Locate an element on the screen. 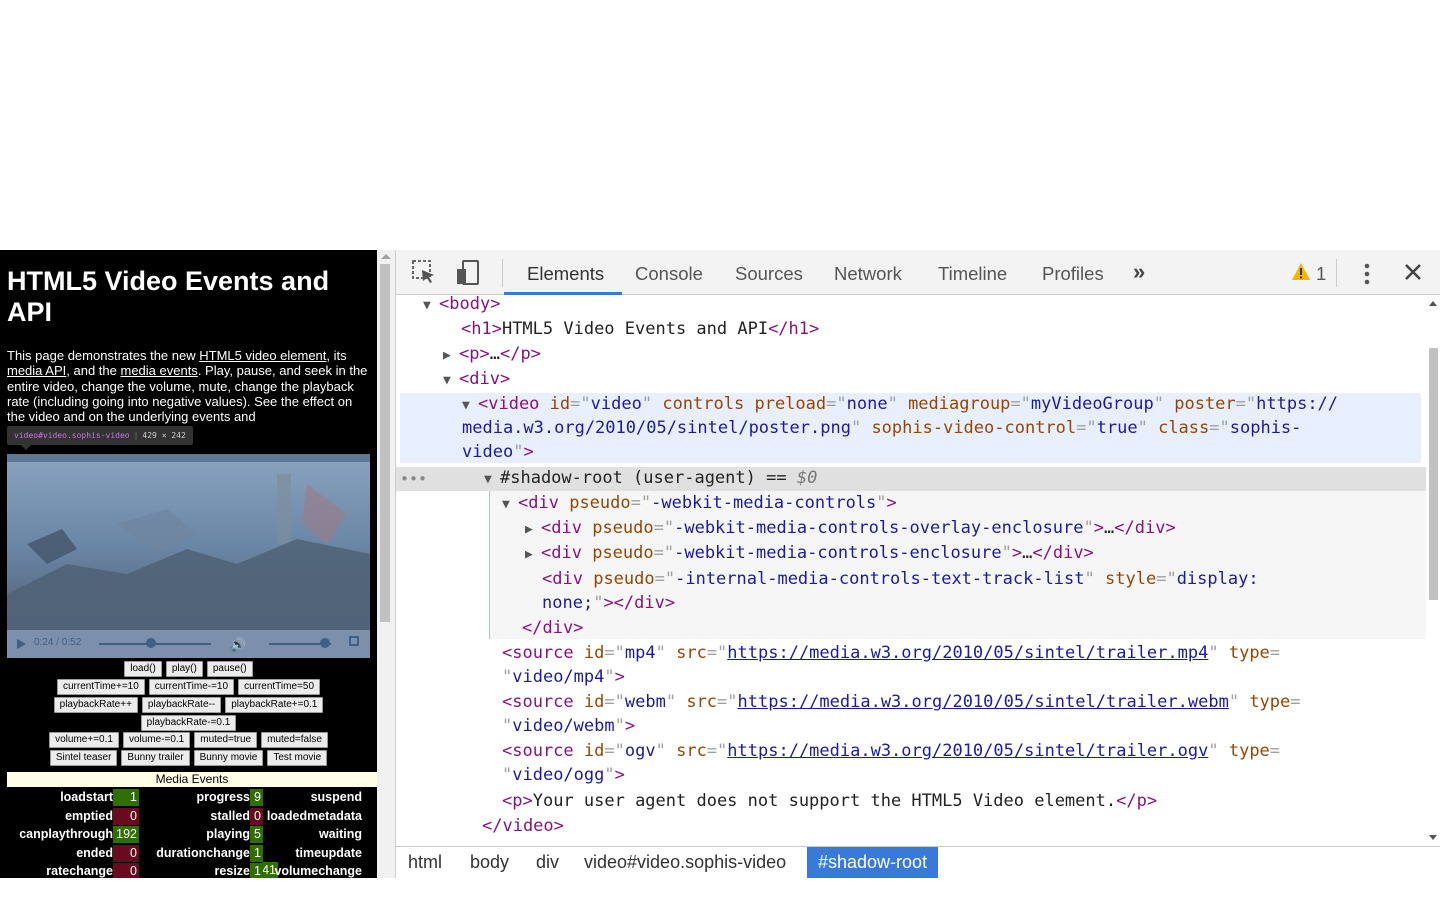 This screenshot has height=900, width=1440. scroll-down-arrow-icon is located at coordinates (1433, 837).